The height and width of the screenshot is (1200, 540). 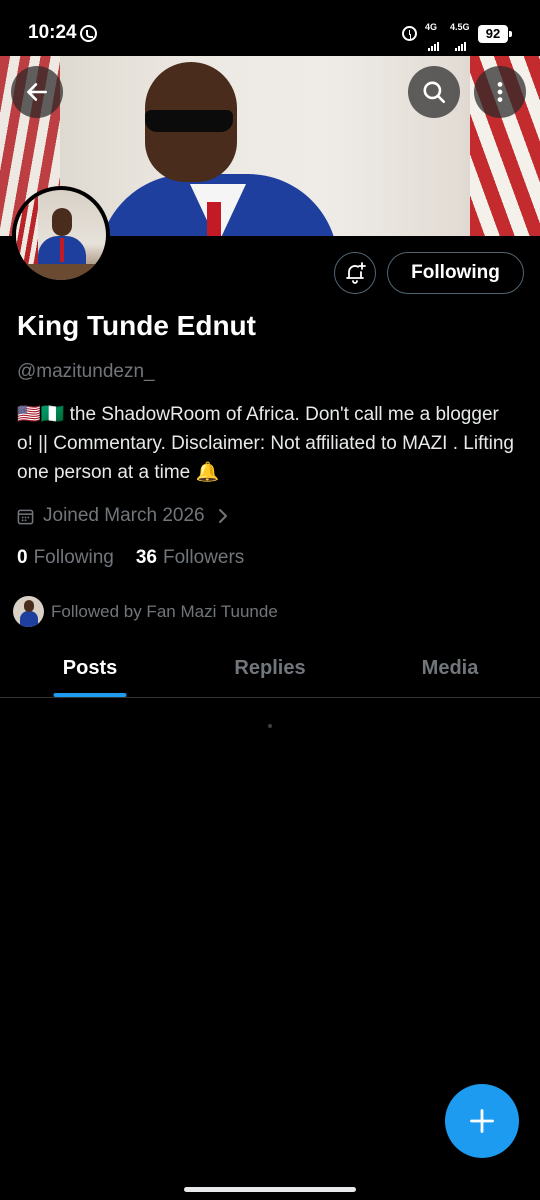 I want to click on follow-stats: 0 Following 36 Followers, so click(x=141, y=558).